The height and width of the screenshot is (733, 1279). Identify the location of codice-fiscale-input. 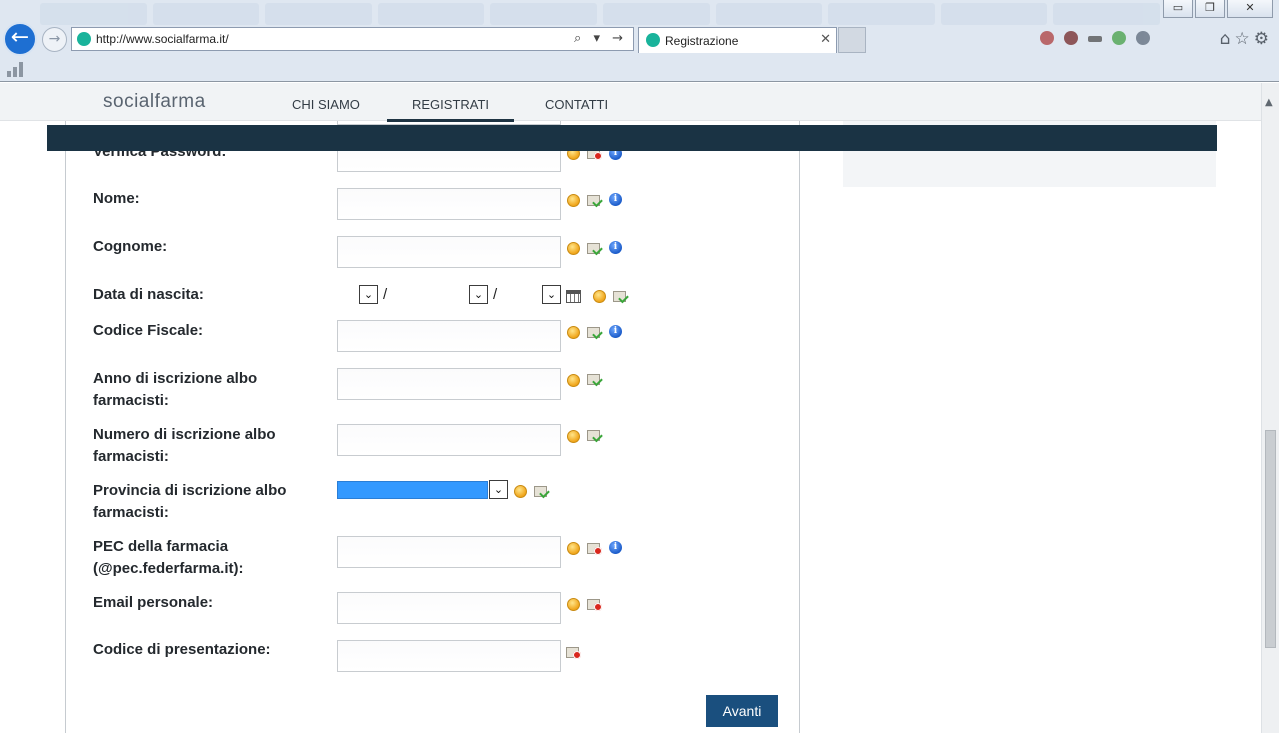
(449, 336).